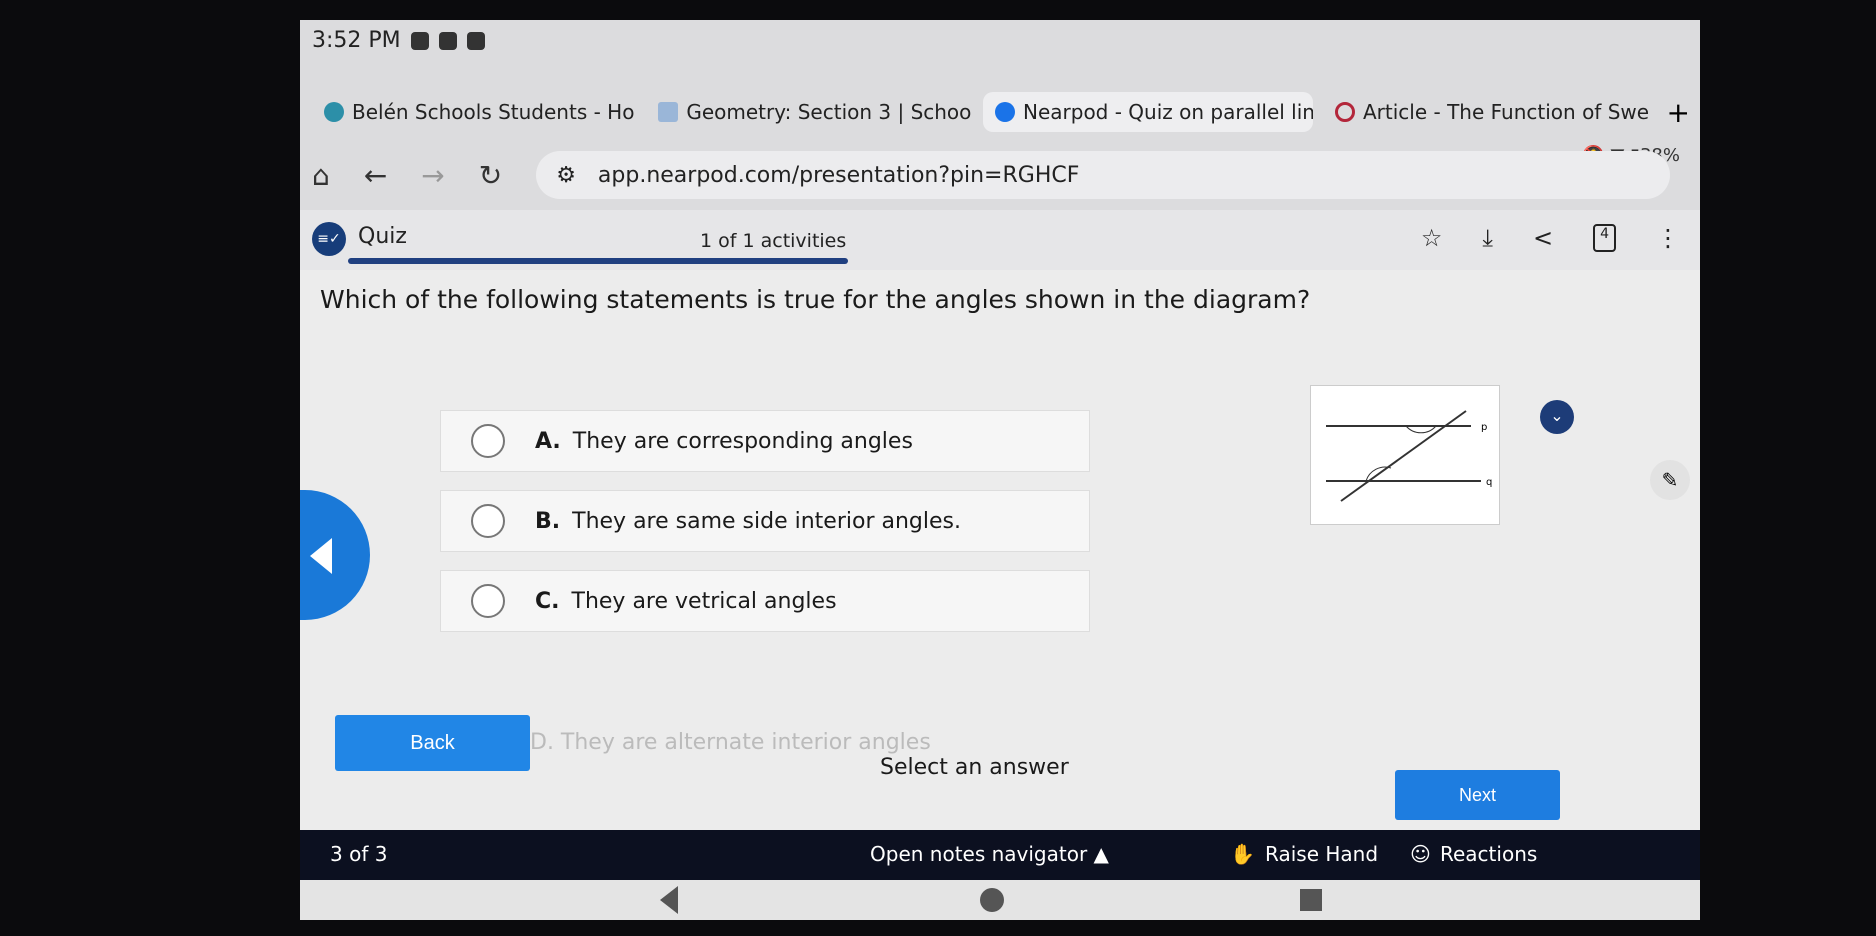 This screenshot has height=936, width=1876. Describe the element at coordinates (1488, 854) in the screenshot. I see `reactions-button: Reactions` at that location.